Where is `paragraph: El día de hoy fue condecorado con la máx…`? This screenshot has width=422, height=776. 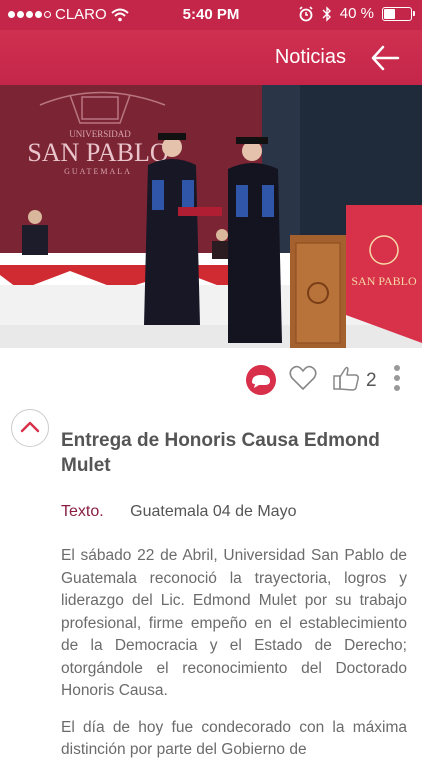 paragraph: El día de hoy fue condecorado con la máx… is located at coordinates (234, 738).